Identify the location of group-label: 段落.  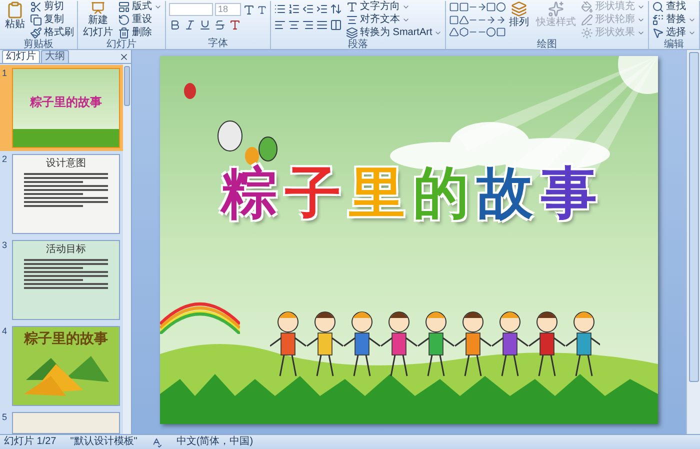
(358, 44).